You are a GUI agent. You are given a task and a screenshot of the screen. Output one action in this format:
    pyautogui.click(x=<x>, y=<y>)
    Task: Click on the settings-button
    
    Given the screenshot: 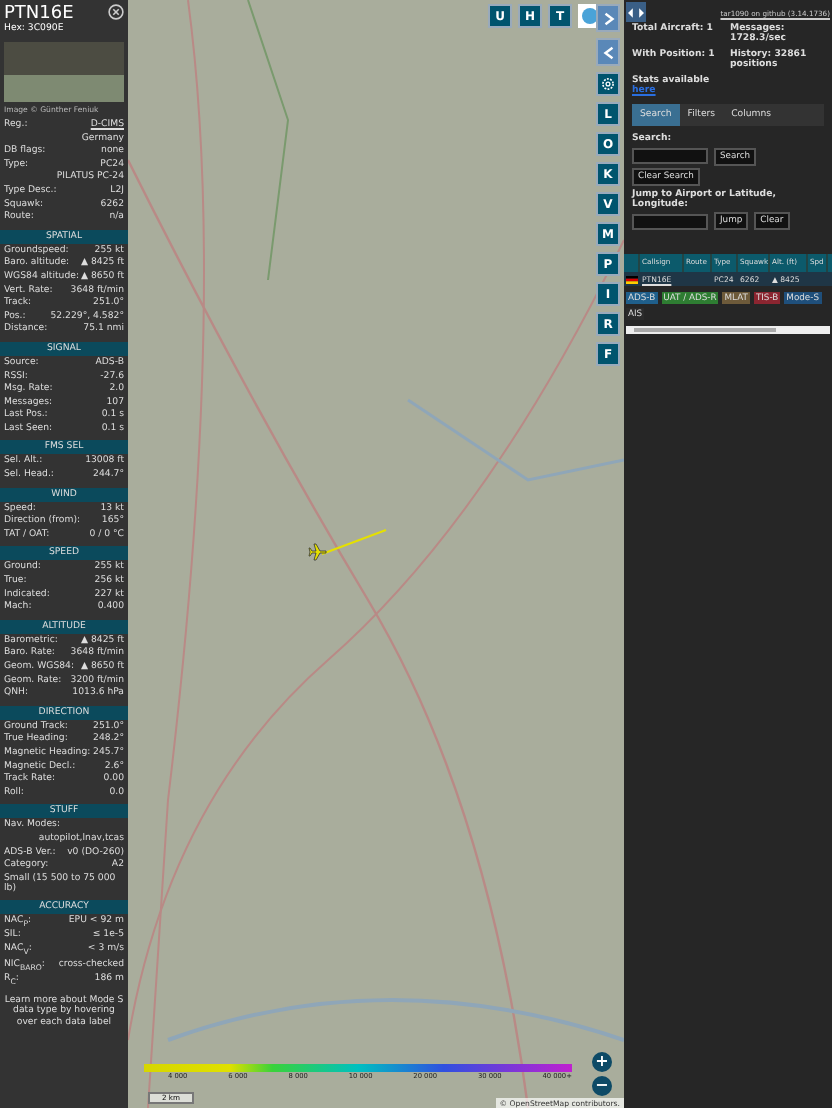 What is the action you would take?
    pyautogui.click(x=608, y=84)
    